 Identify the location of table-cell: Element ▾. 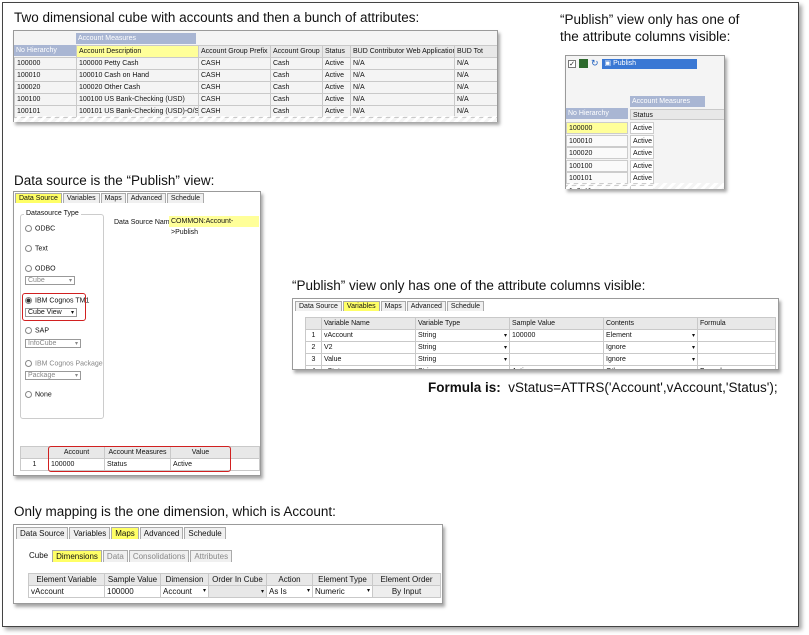
(650, 335).